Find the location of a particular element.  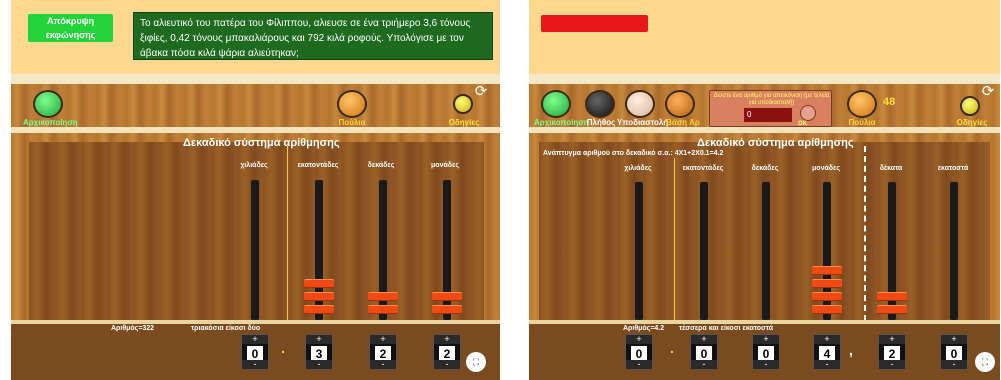

hide-narration-button: Απόκρυψη εκφώνησης is located at coordinates (70, 28).